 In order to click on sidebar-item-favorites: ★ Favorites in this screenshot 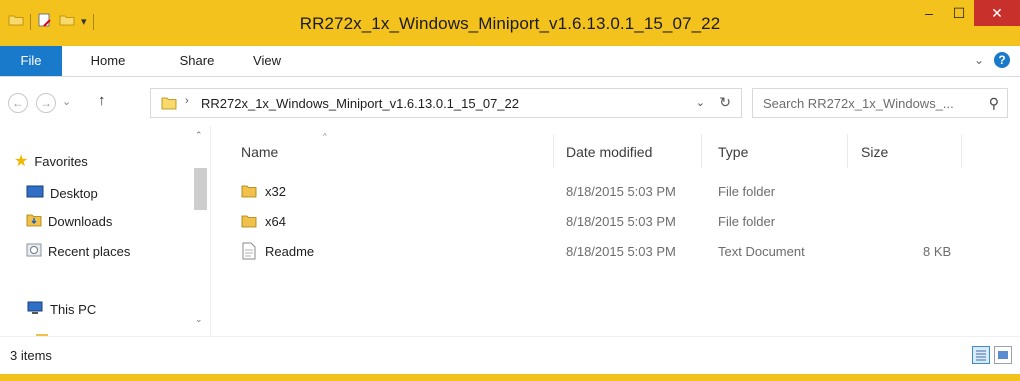, I will do `click(51, 161)`.